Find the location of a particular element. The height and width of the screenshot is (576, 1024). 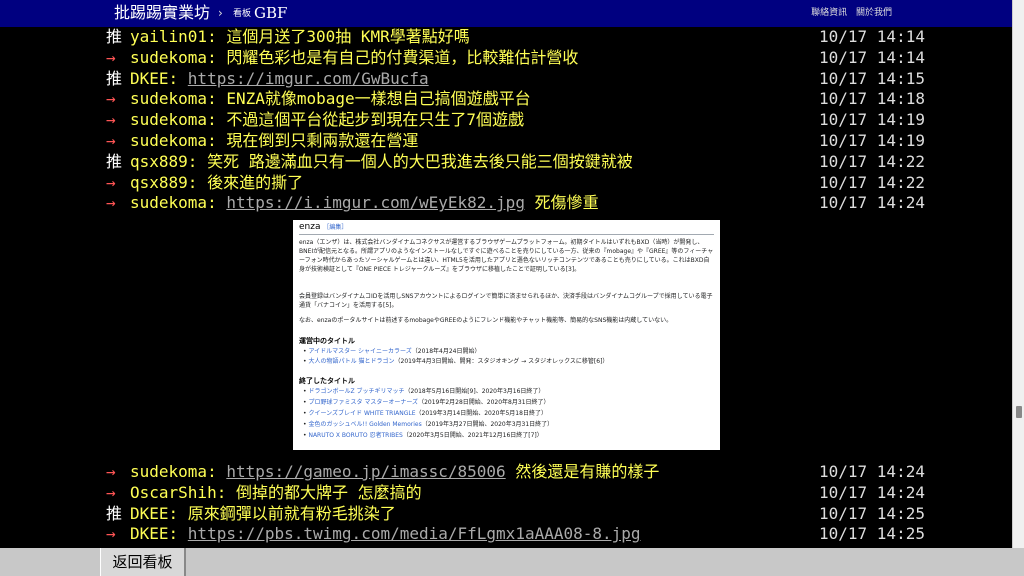

comment-text: : https://imgur.com/GwBucfa is located at coordinates (298, 78).